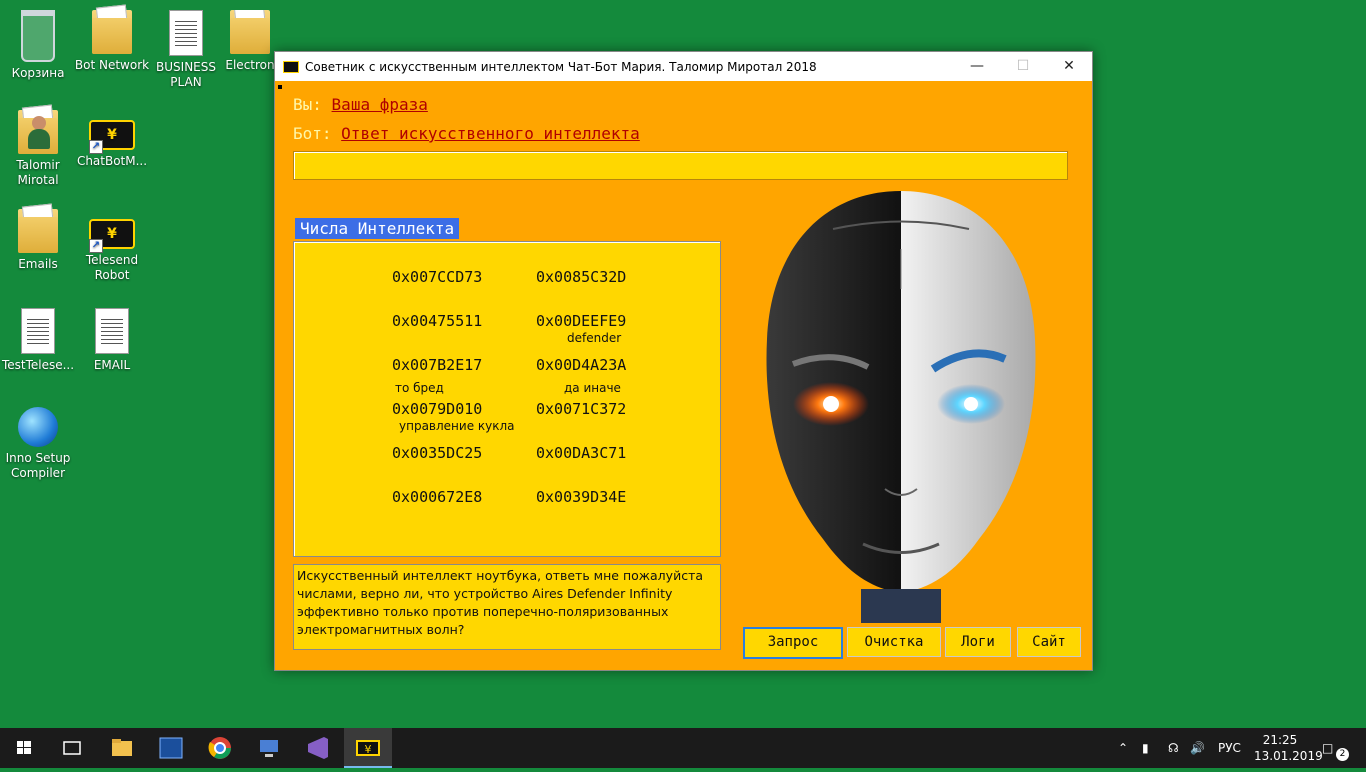  Describe the element at coordinates (38, 36) in the screenshot. I see `recycle-bin-icon` at that location.